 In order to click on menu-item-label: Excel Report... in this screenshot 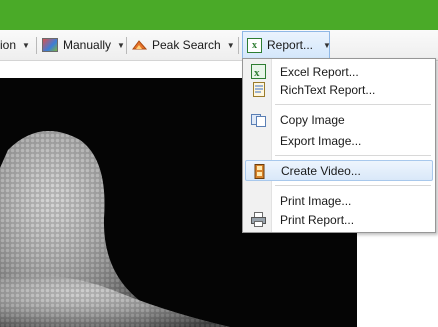, I will do `click(319, 71)`.